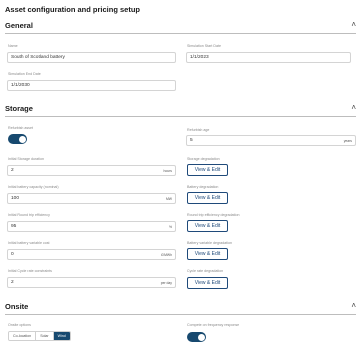 The width and height of the screenshot is (360, 349). I want to click on end-date-field: 1/1/2030, so click(91, 85).